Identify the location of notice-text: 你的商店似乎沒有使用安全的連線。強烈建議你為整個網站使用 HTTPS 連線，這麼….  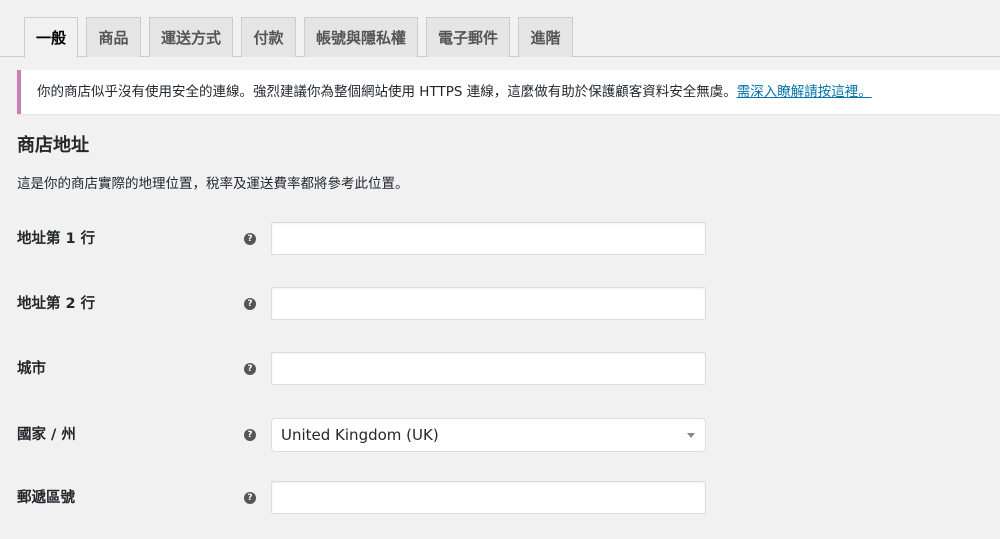
(387, 92).